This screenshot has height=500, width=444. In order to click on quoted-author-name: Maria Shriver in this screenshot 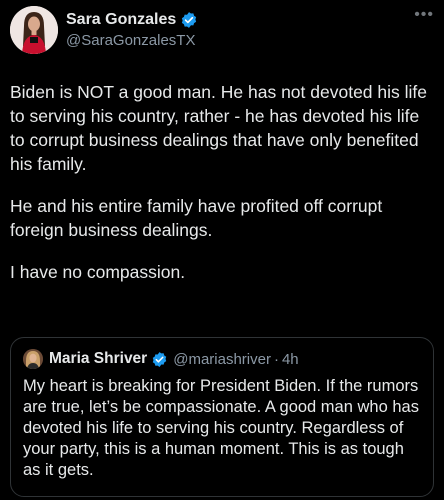, I will do `click(98, 359)`.